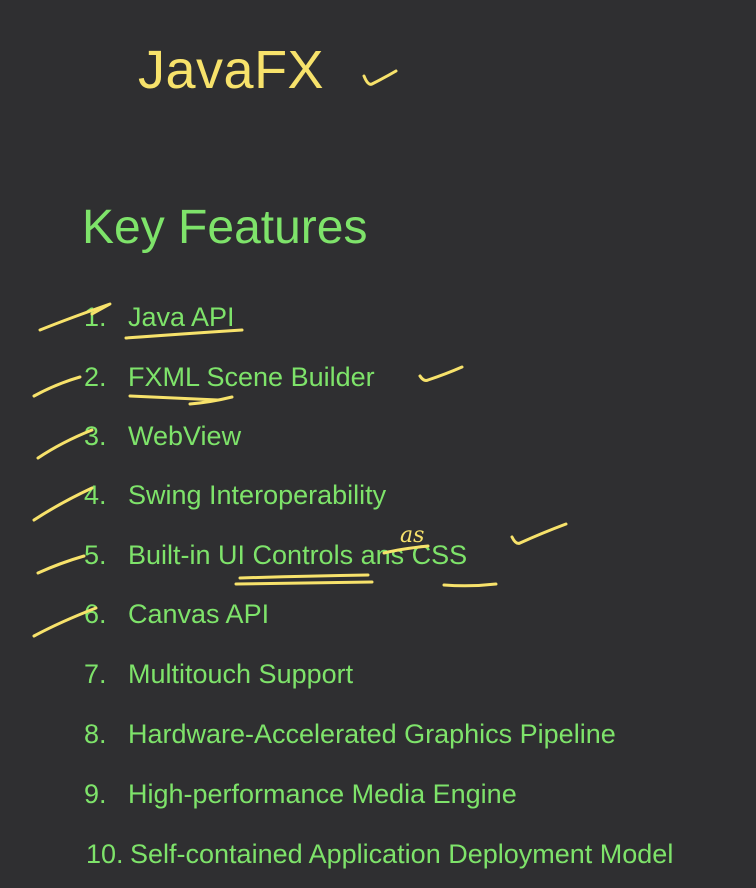 The image size is (756, 888). I want to click on item-text: WebView, so click(185, 436).